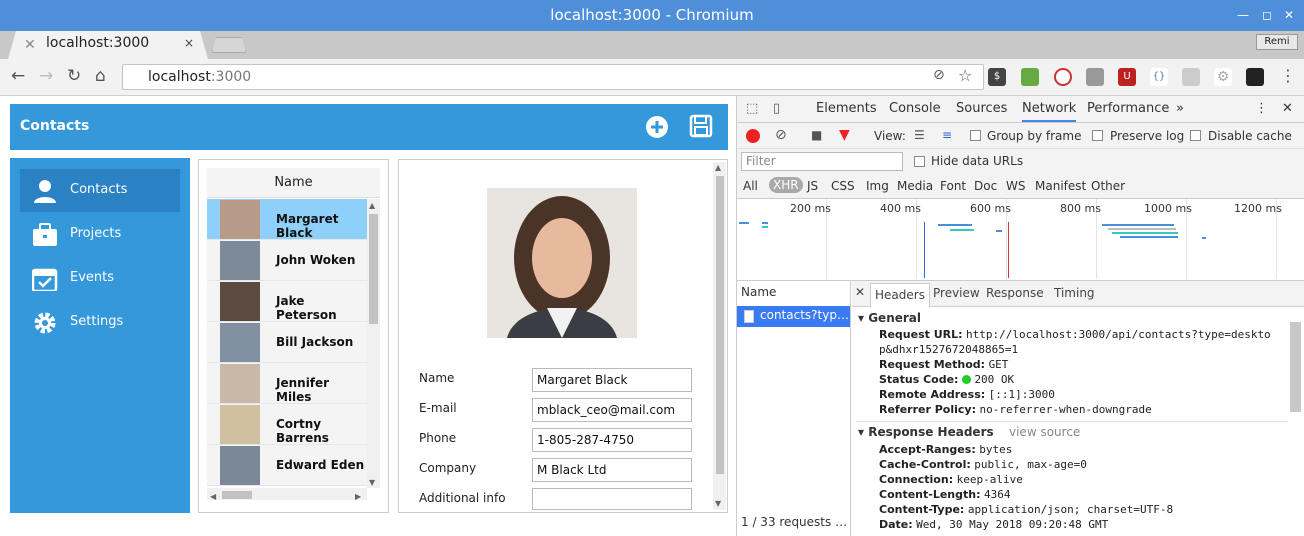 The width and height of the screenshot is (1304, 536). Describe the element at coordinates (1097, 135) in the screenshot. I see `preserve-log-checkbox` at that location.